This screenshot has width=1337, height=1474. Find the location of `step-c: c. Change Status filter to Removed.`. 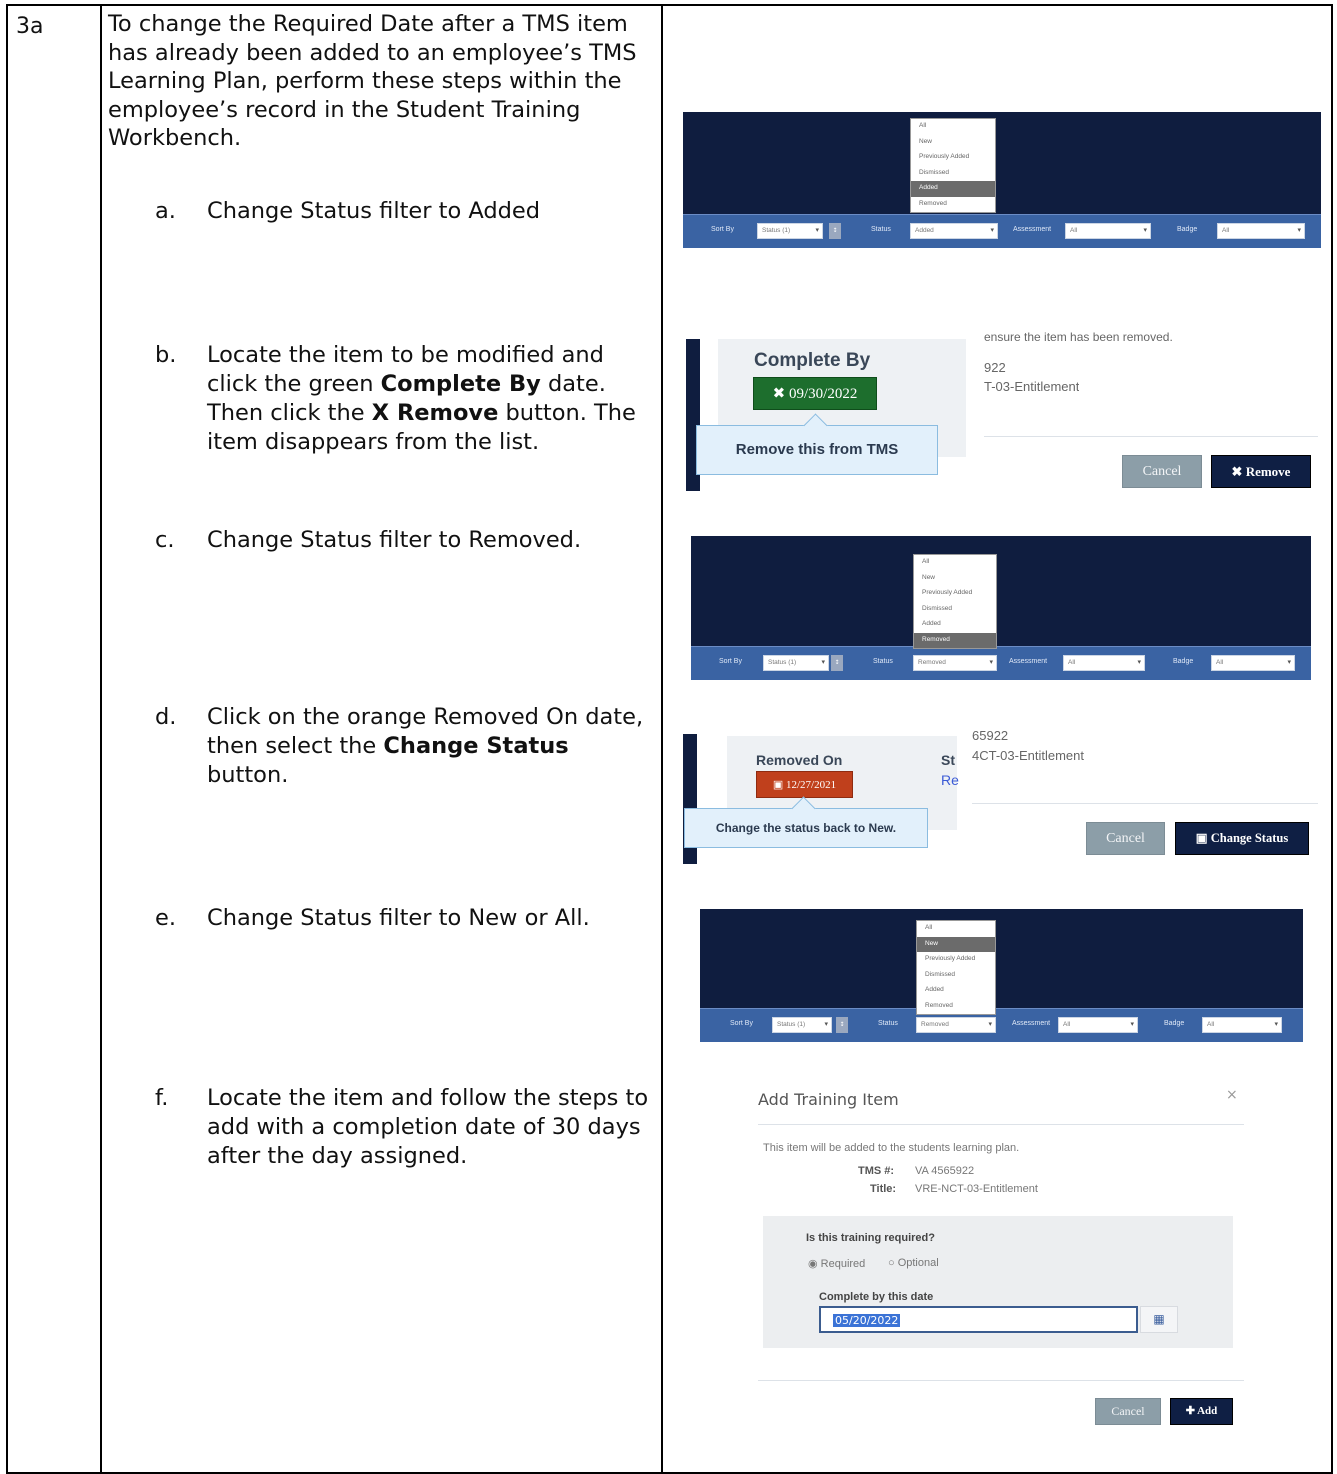

step-c: c. Change Status filter to Removed. is located at coordinates (402, 540).